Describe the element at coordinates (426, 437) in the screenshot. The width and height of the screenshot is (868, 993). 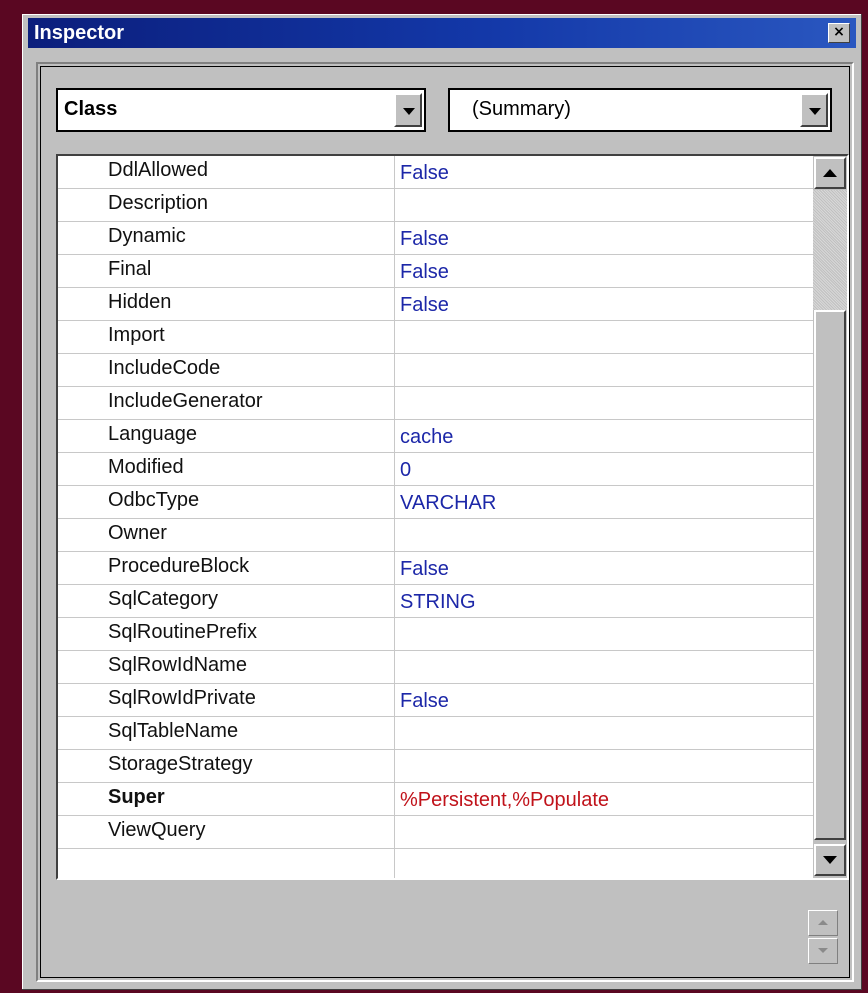
I see `property-value: cache` at that location.